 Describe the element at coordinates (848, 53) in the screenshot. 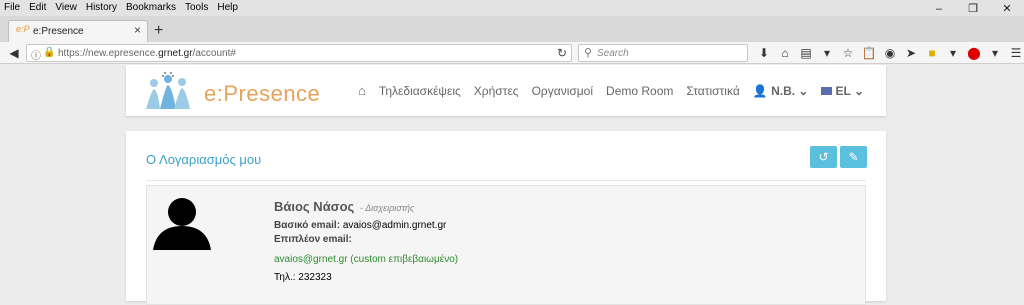

I see `bookmark-star-icon: ☆` at that location.